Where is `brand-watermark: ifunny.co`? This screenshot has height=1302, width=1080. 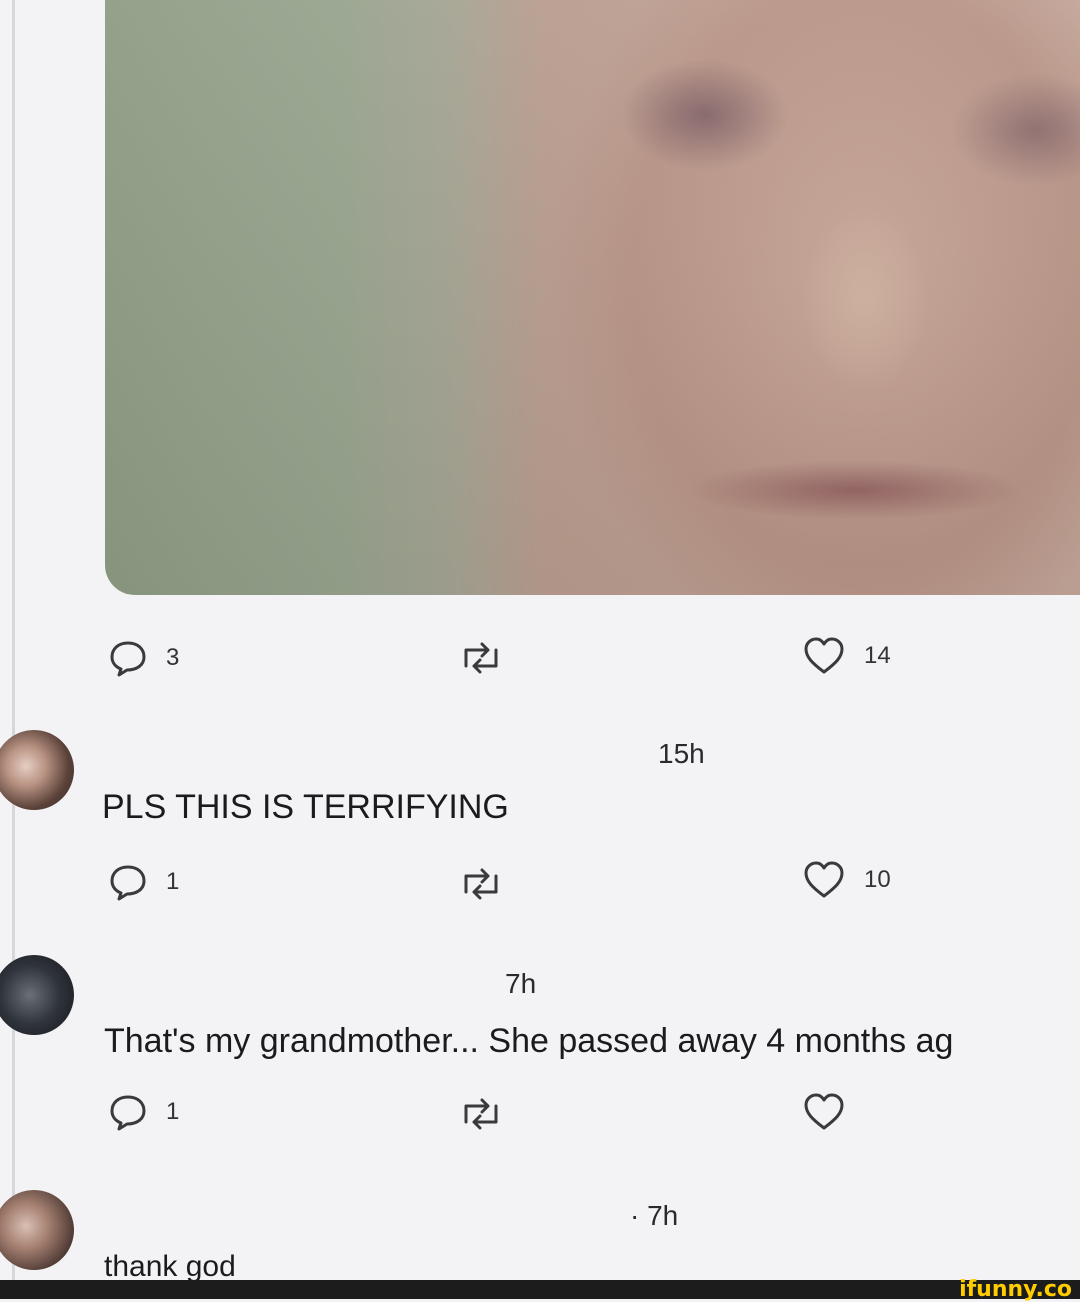
brand-watermark: ifunny.co is located at coordinates (1015, 1289).